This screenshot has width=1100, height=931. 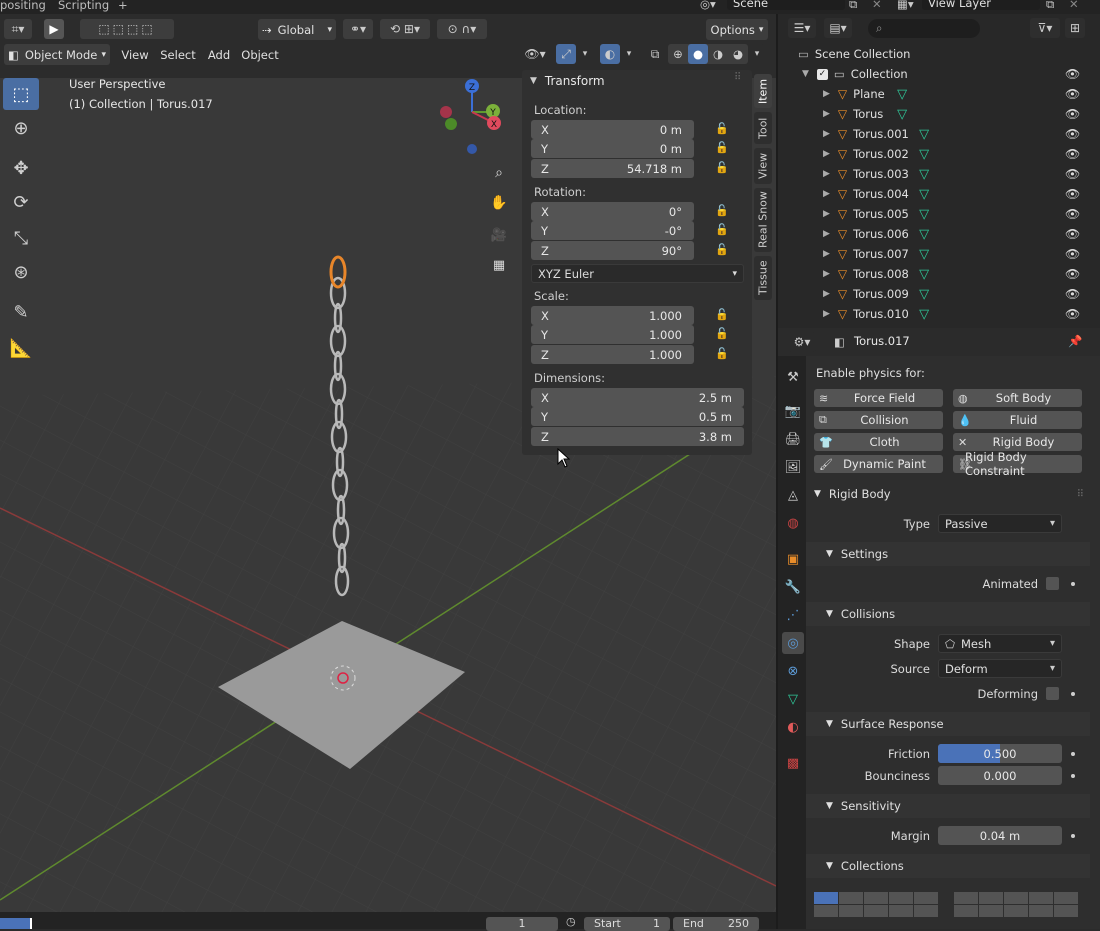 What do you see at coordinates (738, 54) in the screenshot?
I see `rendered-shading-icon: ◕` at bounding box center [738, 54].